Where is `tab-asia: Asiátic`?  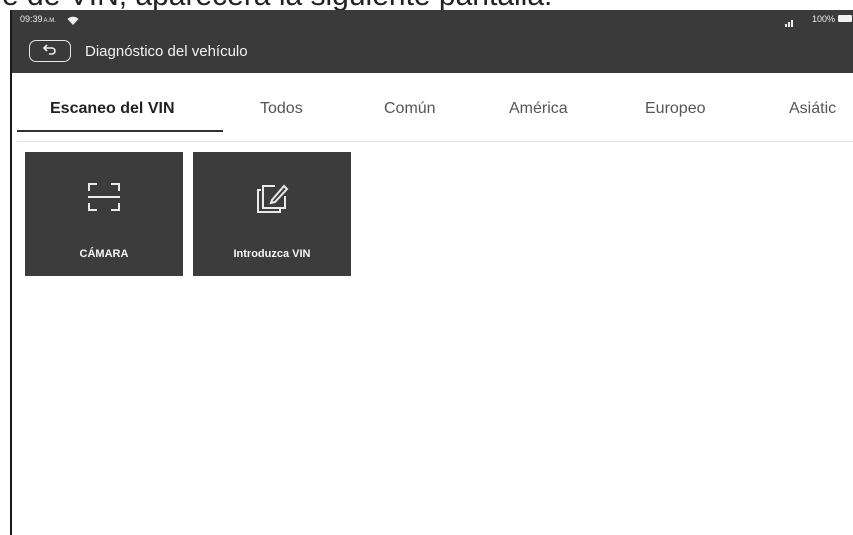 tab-asia: Asiátic is located at coordinates (812, 109).